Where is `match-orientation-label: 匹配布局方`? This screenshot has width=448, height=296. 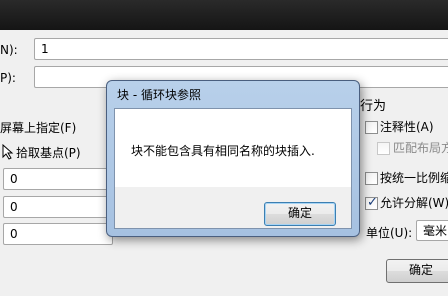
match-orientation-label: 匹配布局方 is located at coordinates (420, 148).